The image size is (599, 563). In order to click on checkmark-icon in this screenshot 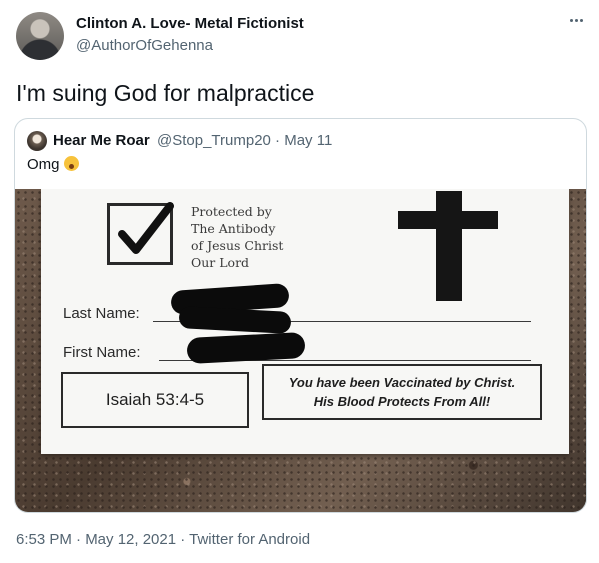, I will do `click(146, 228)`.